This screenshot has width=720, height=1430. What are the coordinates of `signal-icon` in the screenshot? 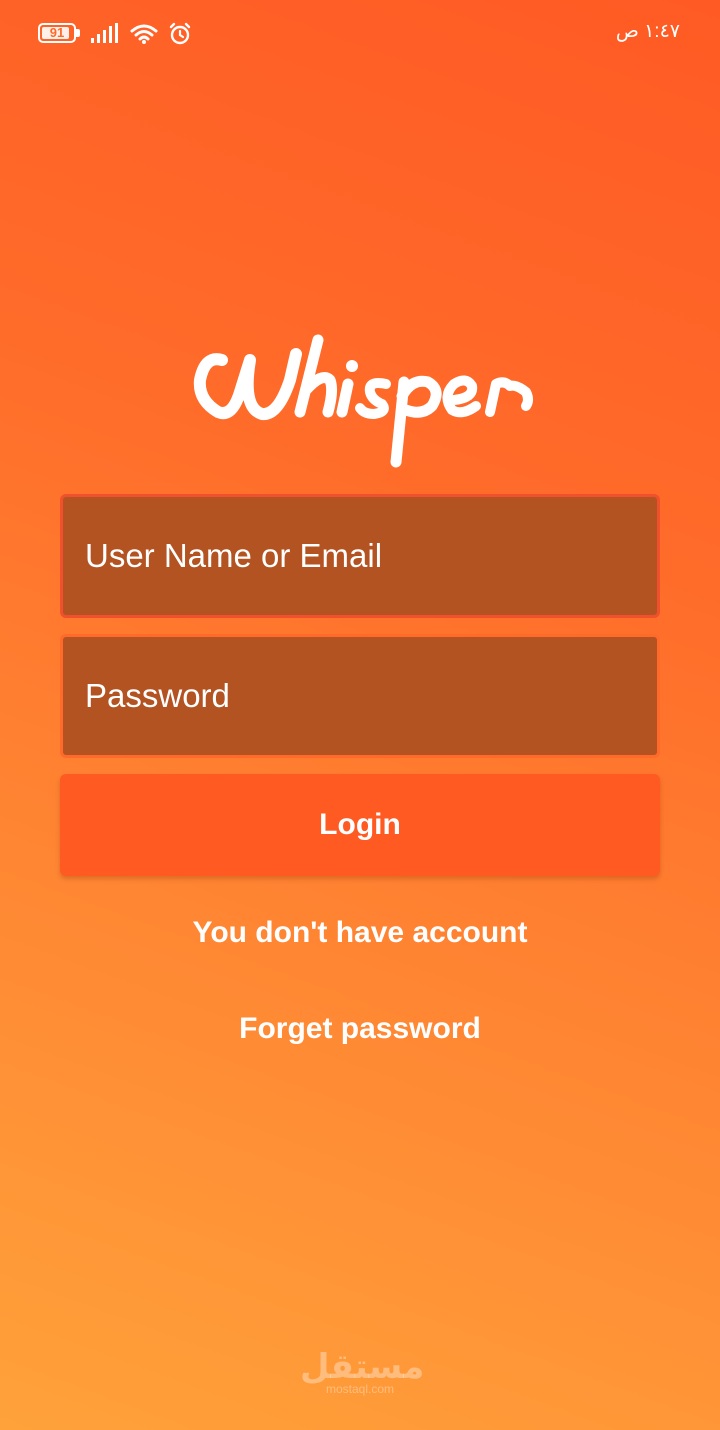 It's located at (104, 33).